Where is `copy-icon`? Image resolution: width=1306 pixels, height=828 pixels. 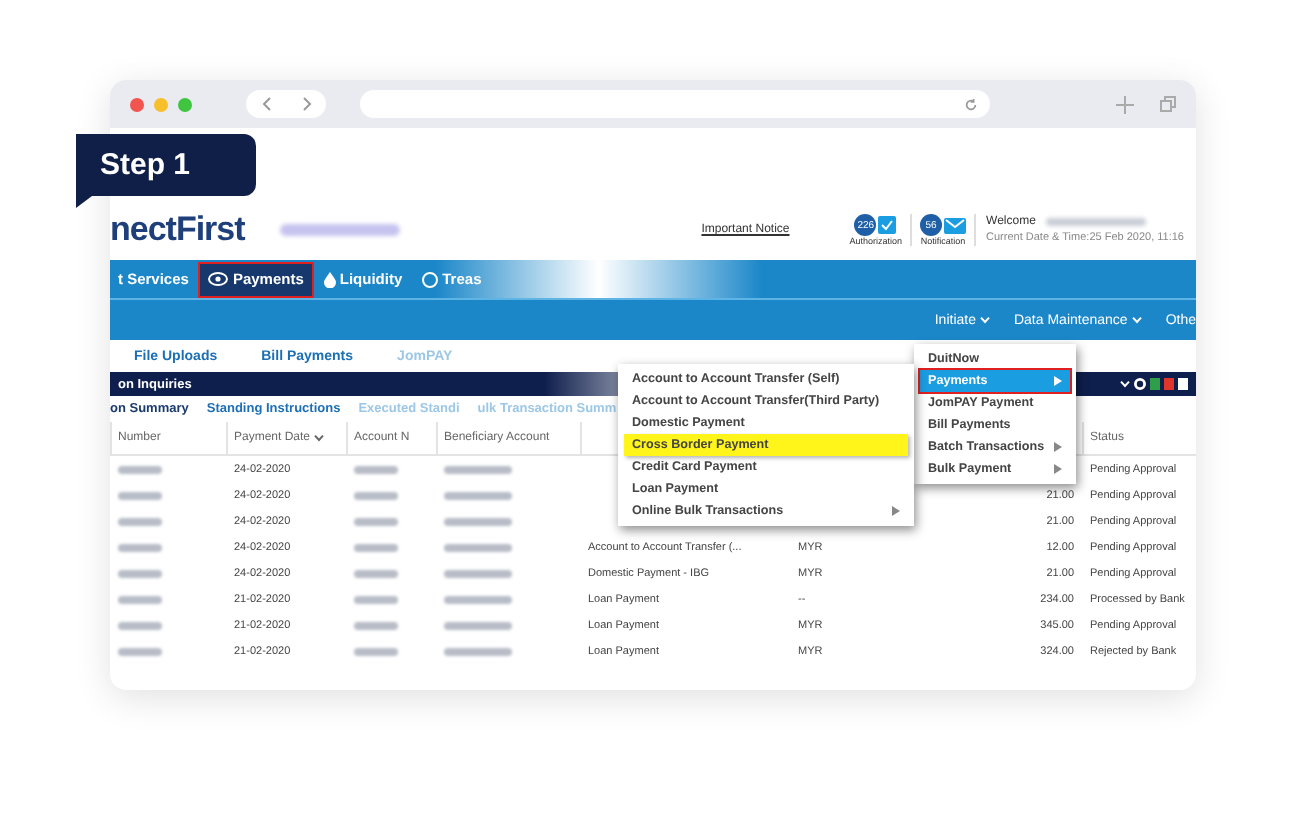 copy-icon is located at coordinates (1168, 104).